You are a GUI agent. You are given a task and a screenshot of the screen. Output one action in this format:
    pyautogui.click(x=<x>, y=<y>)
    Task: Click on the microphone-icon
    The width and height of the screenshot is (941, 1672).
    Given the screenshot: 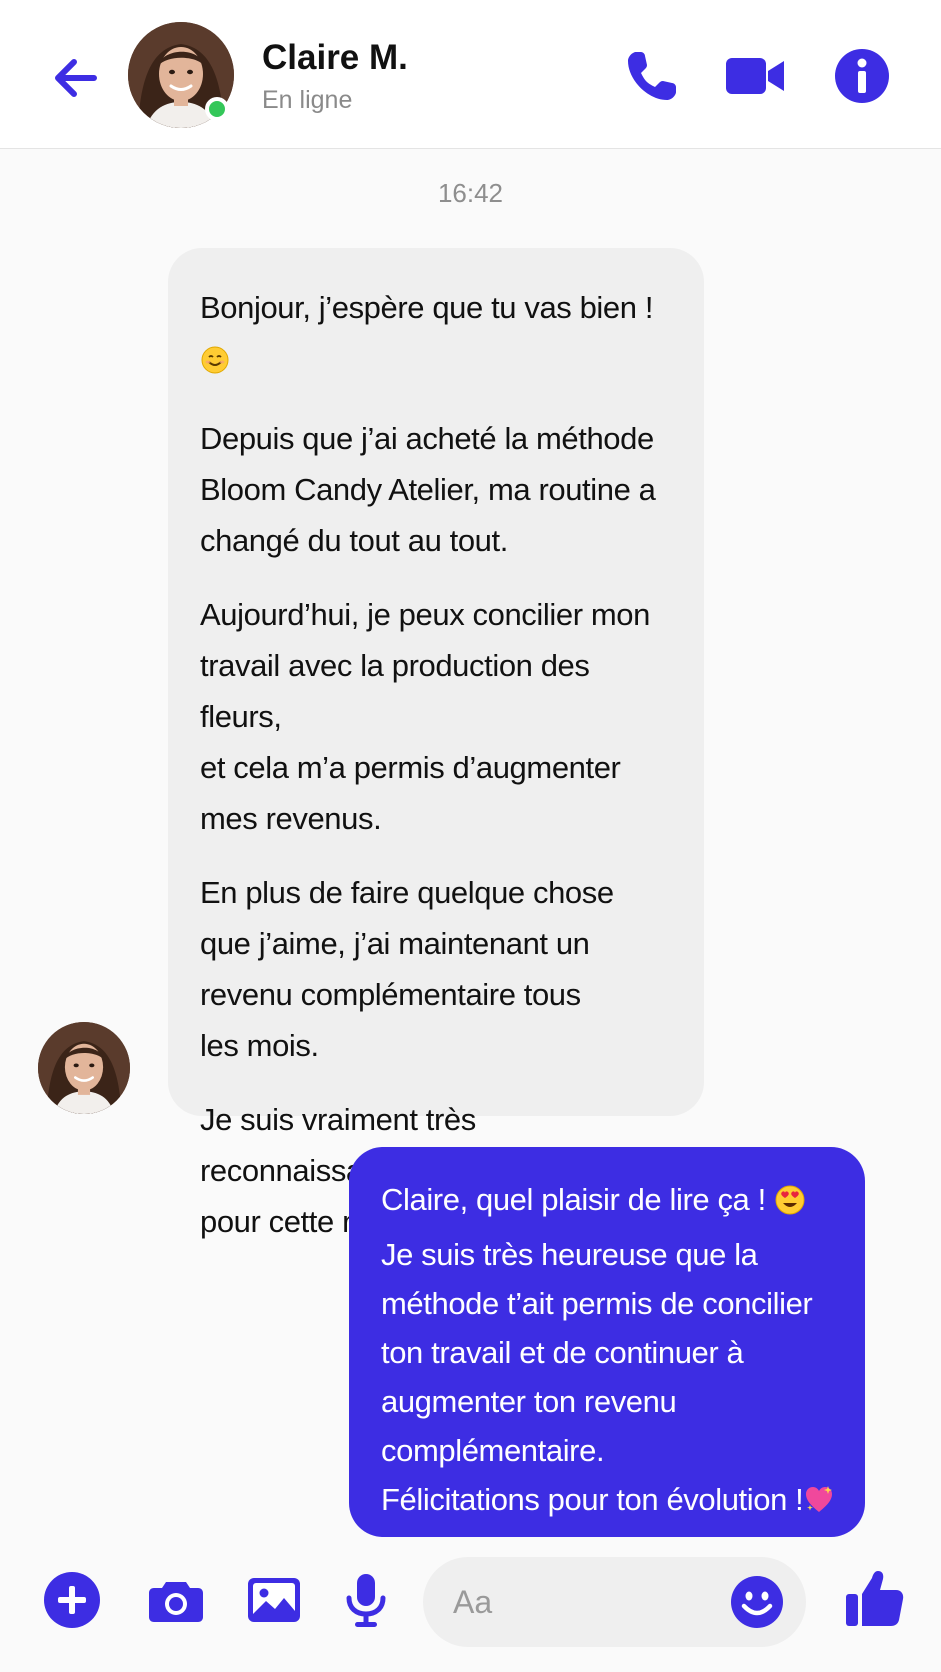 What is the action you would take?
    pyautogui.click(x=366, y=1600)
    